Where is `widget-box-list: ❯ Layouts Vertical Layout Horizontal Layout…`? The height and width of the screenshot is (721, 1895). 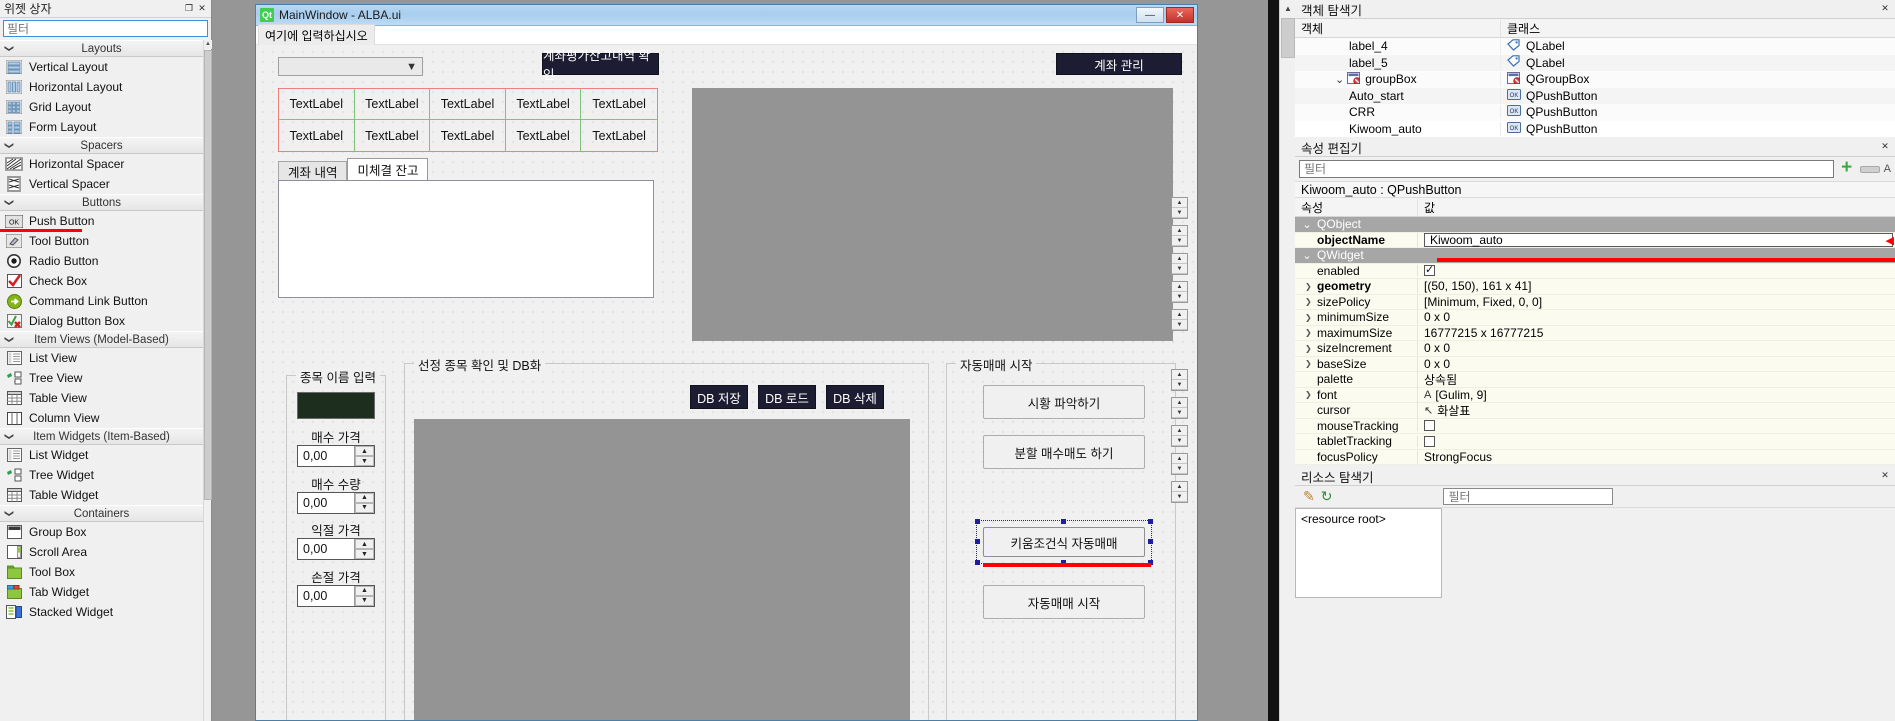 widget-box-list: ❯ Layouts Vertical Layout Horizontal Layout… is located at coordinates (101, 380).